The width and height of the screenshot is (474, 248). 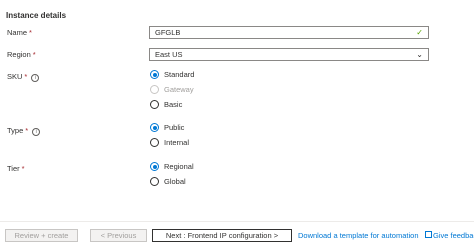 I want to click on region-label: Region *, so click(x=21, y=54).